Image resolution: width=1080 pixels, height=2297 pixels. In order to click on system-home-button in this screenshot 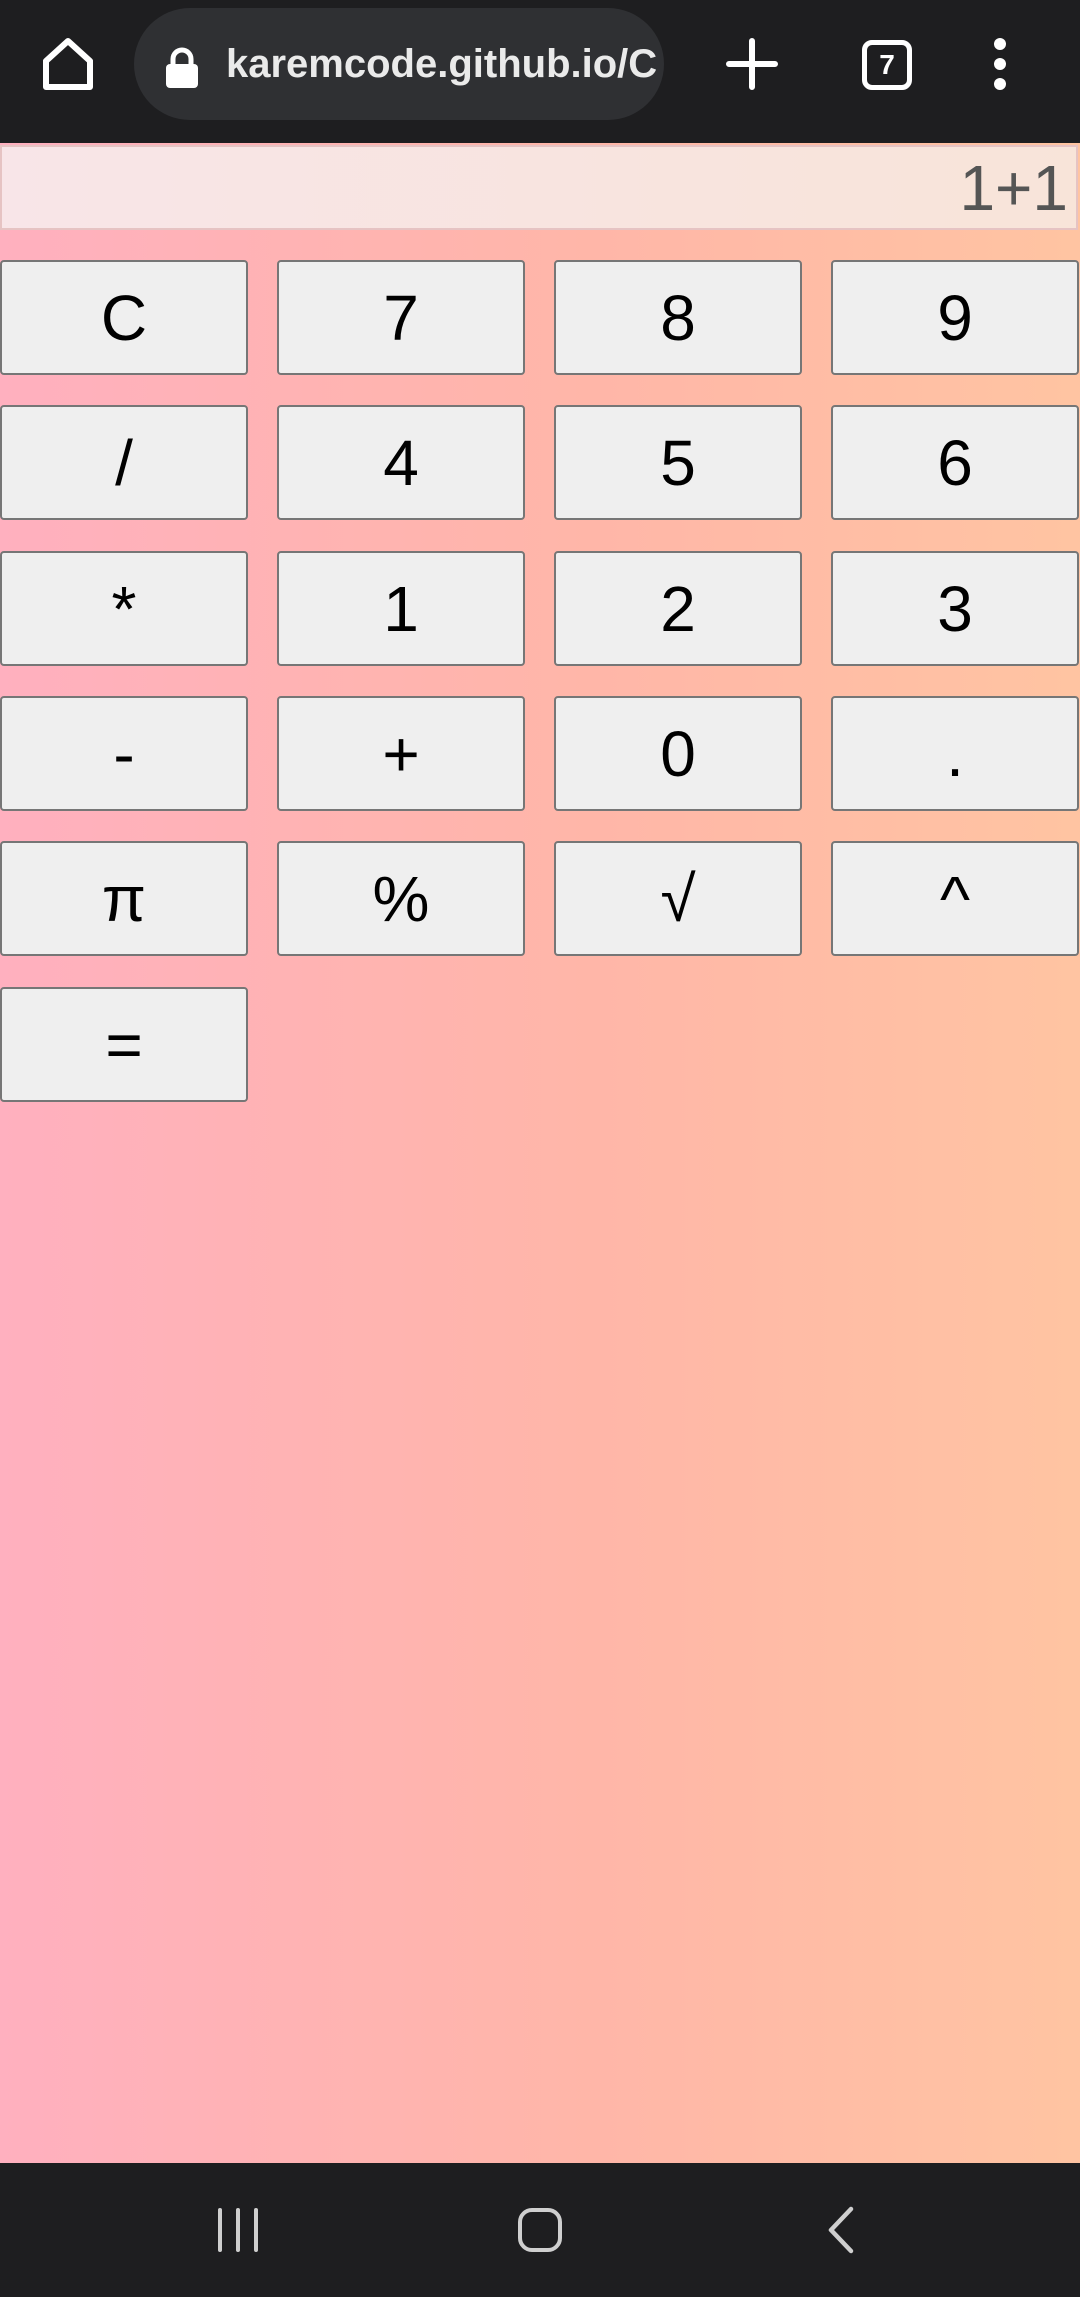, I will do `click(540, 2230)`.